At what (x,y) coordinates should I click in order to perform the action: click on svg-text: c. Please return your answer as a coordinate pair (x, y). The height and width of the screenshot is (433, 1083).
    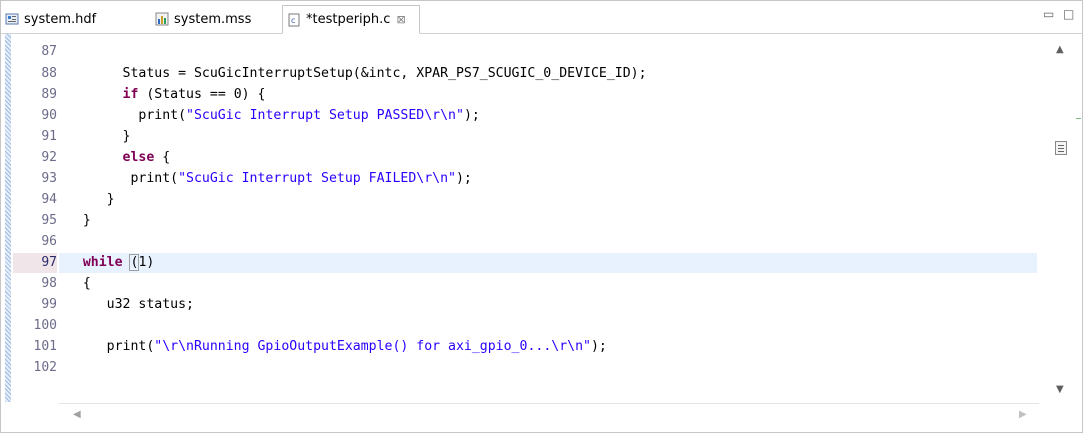
    Looking at the image, I should click on (293, 20).